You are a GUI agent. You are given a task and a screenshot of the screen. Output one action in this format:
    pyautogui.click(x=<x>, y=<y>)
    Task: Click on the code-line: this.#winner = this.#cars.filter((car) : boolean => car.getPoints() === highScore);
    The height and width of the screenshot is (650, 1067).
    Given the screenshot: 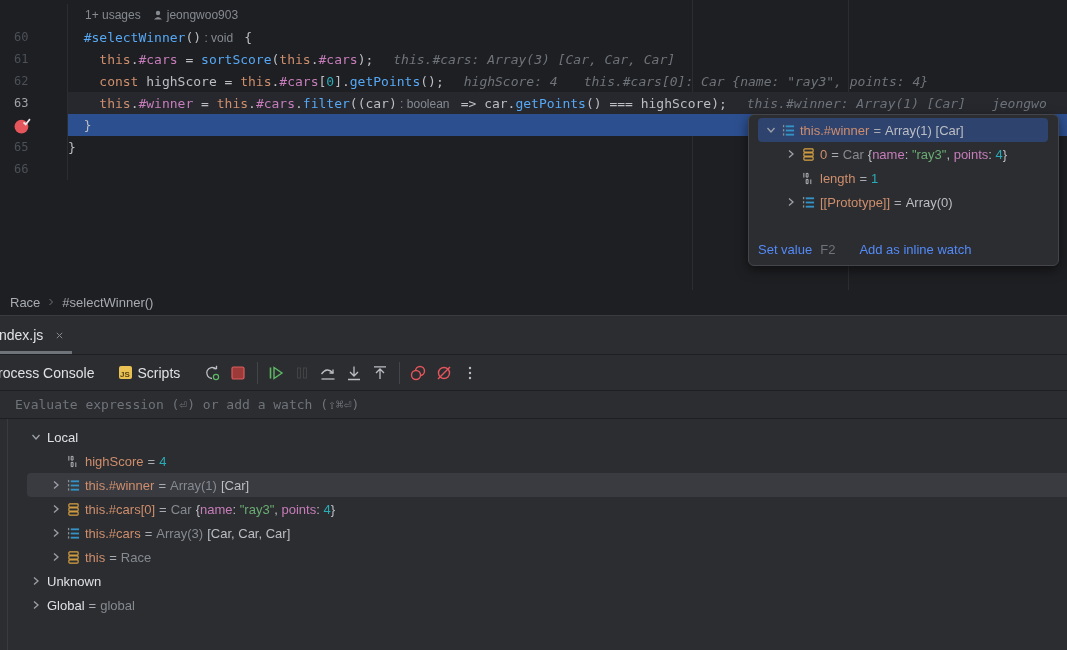 What is the action you would take?
    pyautogui.click(x=412, y=103)
    